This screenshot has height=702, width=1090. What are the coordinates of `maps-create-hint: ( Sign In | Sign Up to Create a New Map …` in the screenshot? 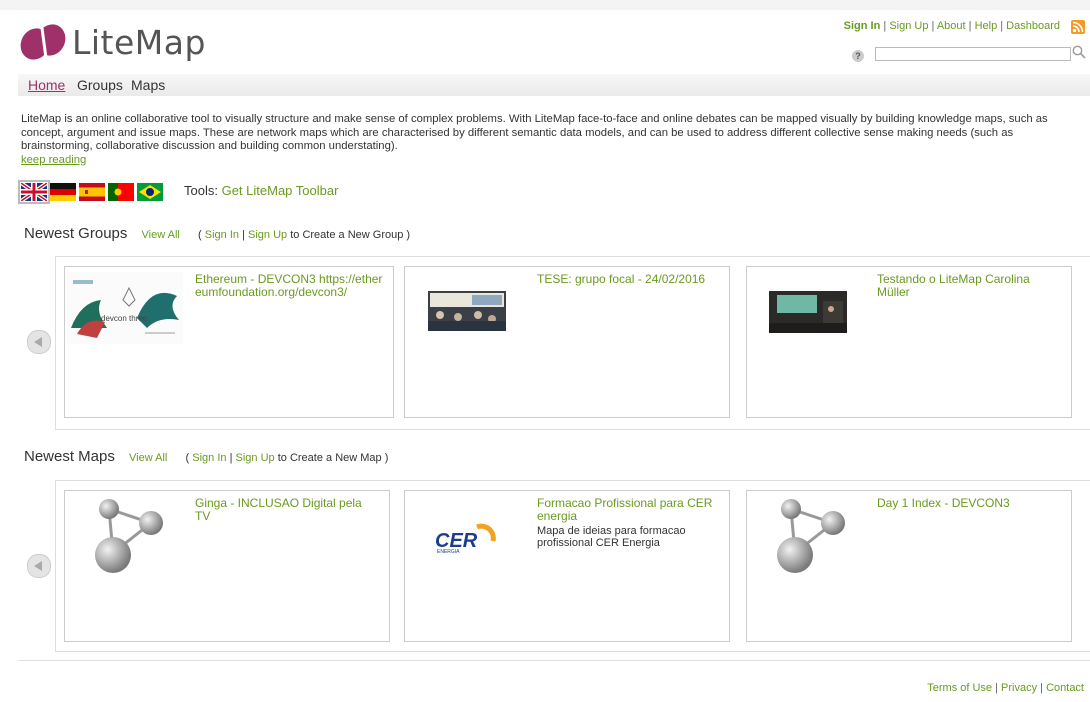 It's located at (287, 458).